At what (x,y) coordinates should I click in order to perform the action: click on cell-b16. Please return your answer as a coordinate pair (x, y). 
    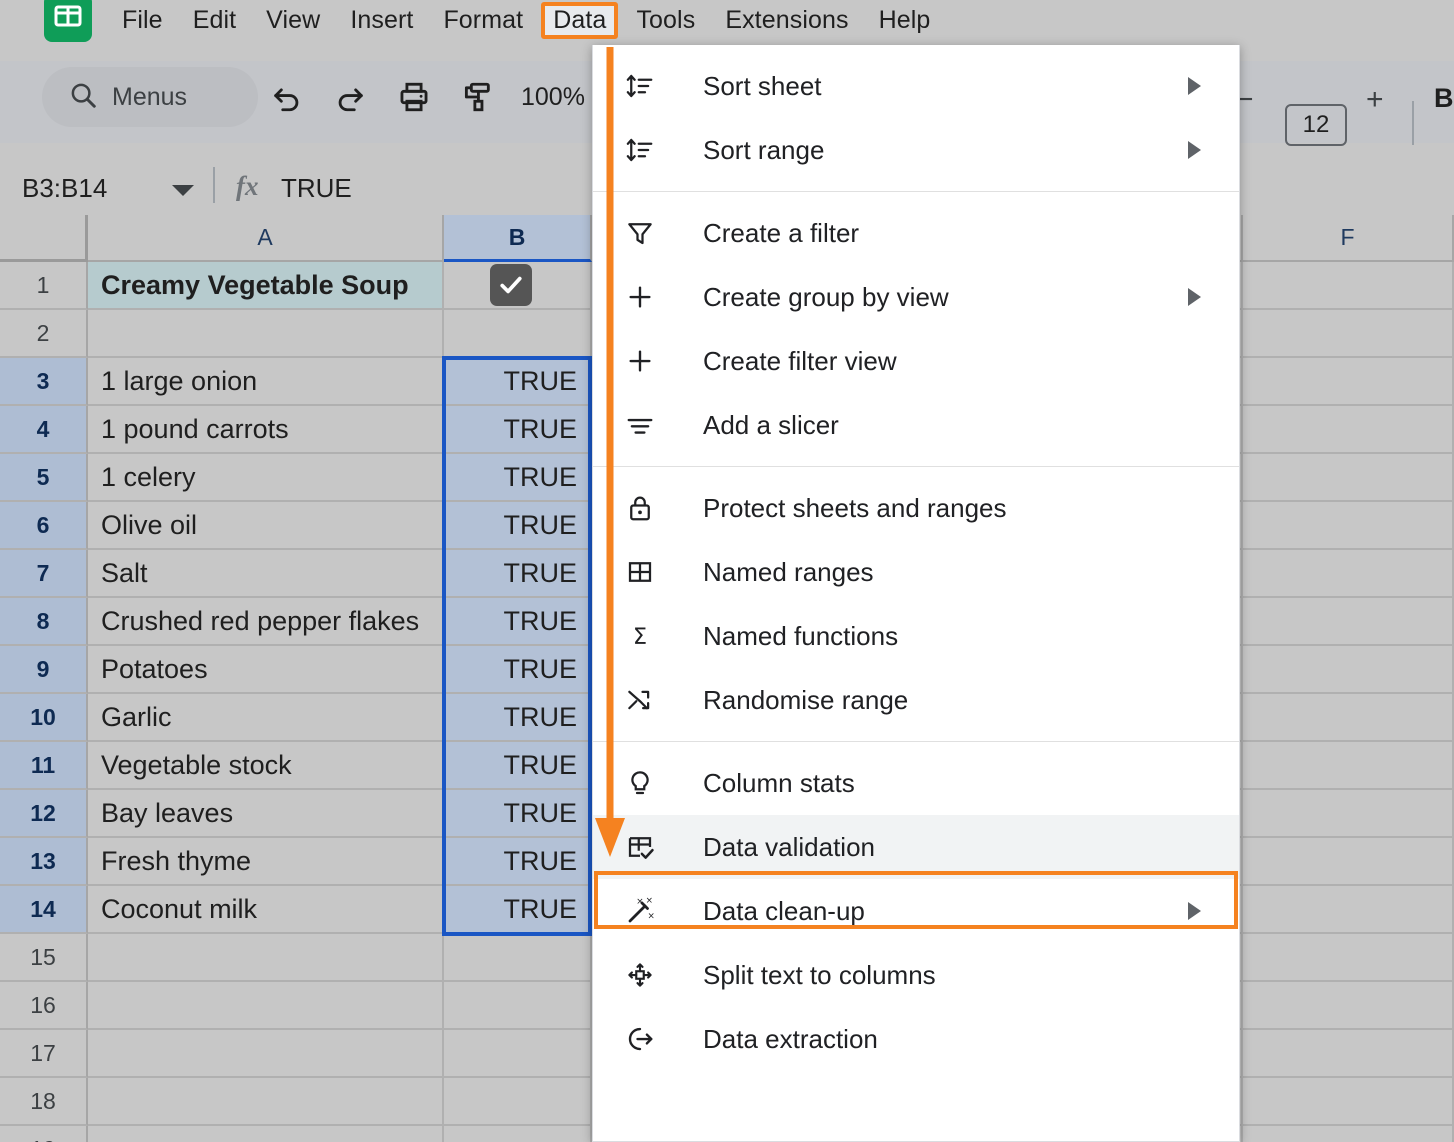
    Looking at the image, I should click on (518, 1006).